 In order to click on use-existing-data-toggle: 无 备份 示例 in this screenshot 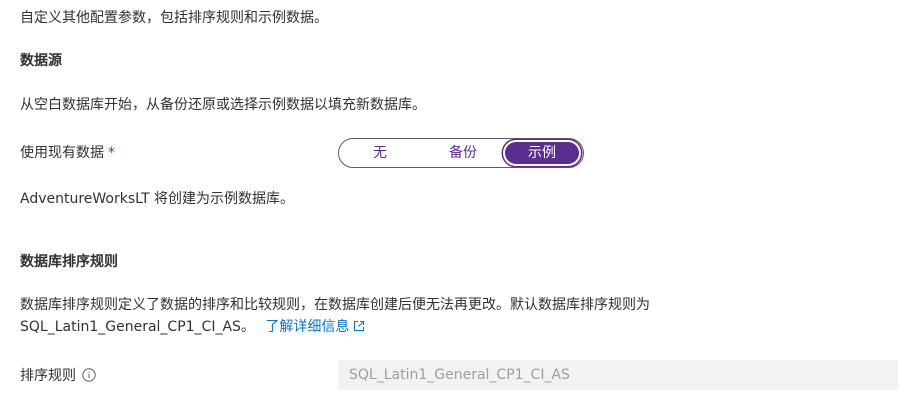, I will do `click(461, 153)`.